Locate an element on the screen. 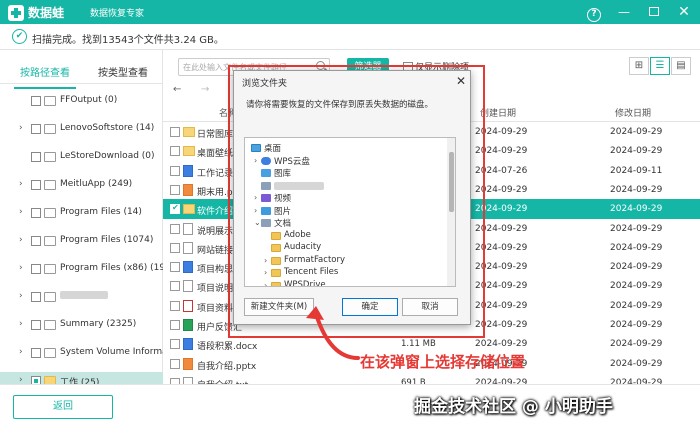  dialog-scrollbar is located at coordinates (451, 212).